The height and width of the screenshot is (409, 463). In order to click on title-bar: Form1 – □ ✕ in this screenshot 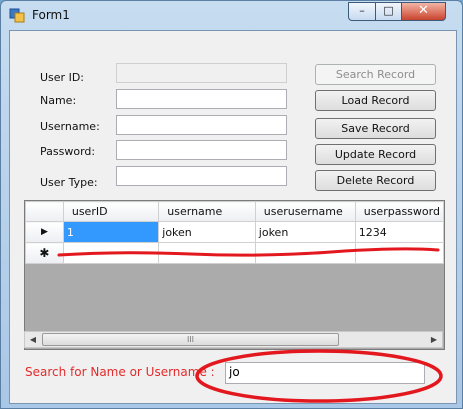, I will do `click(231, 15)`.